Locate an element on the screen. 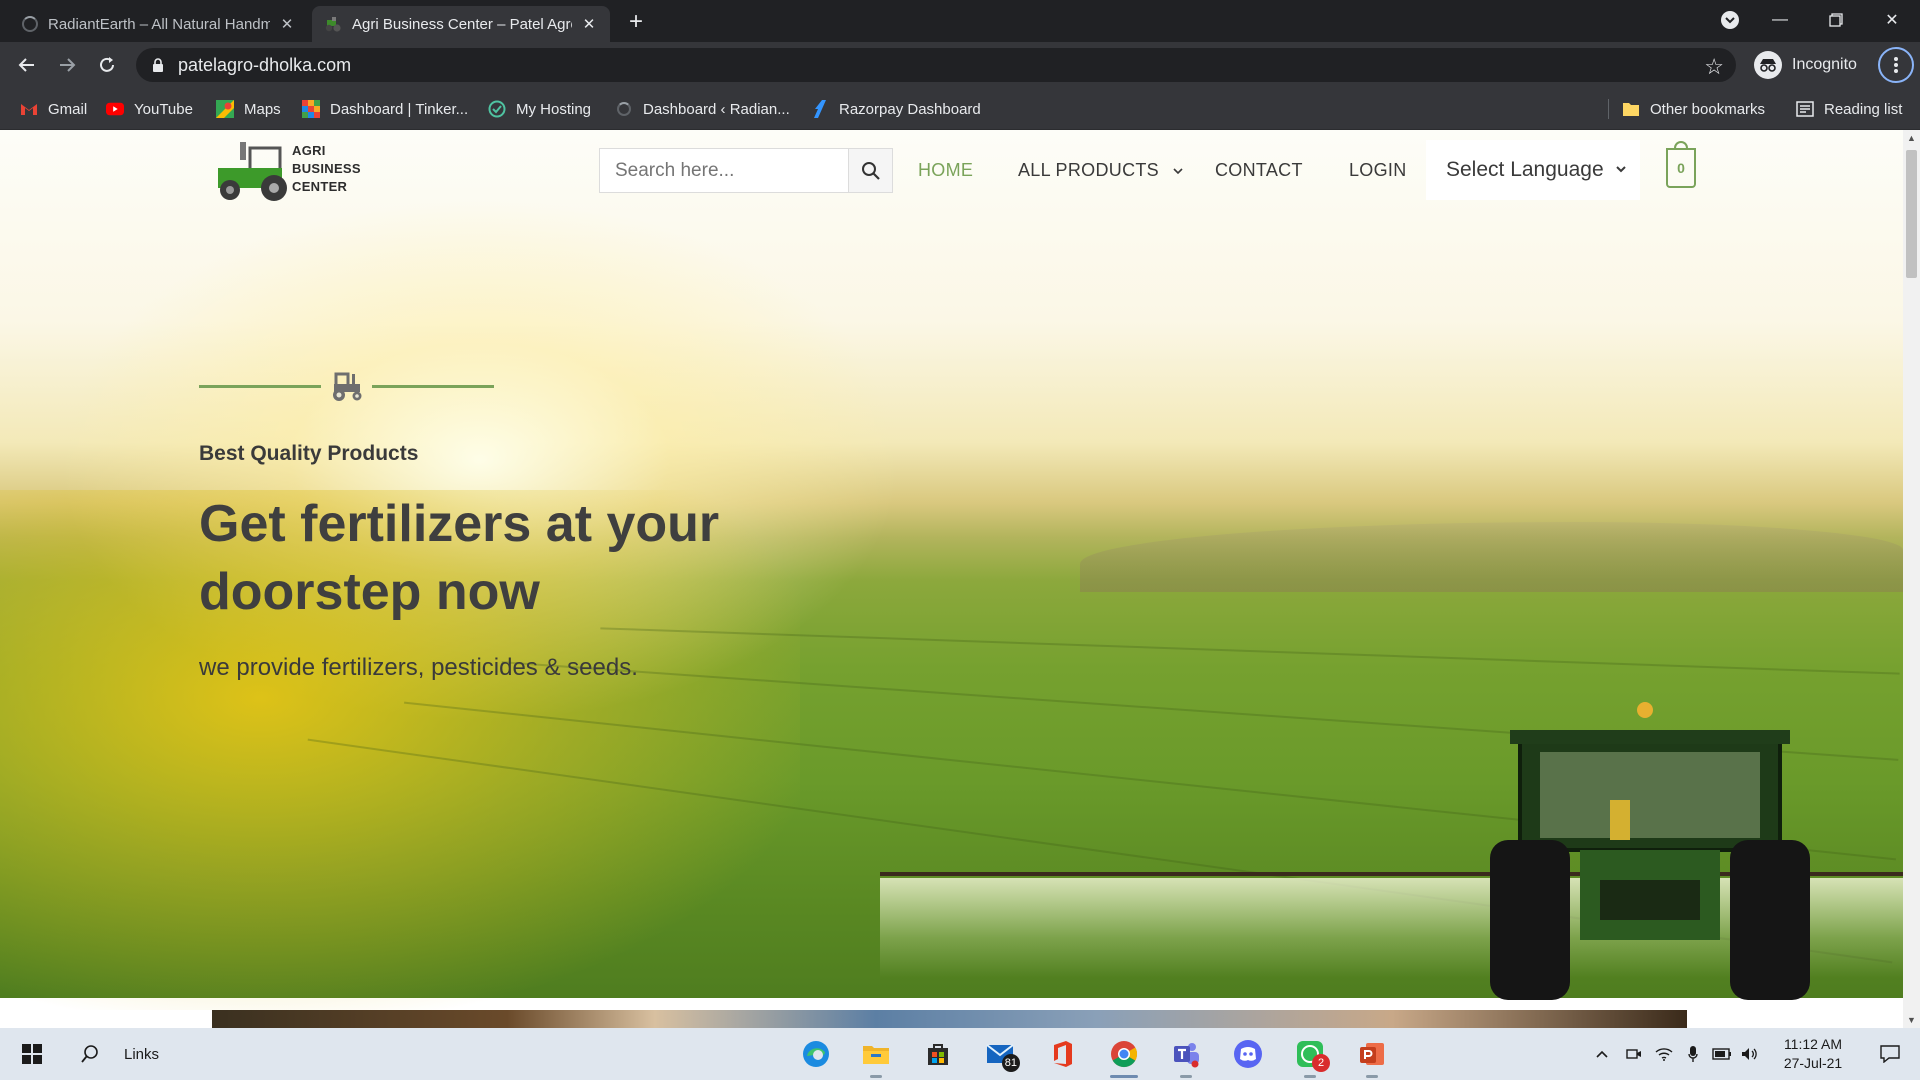 Image resolution: width=1920 pixels, height=1080 pixels. back-button is located at coordinates (27, 65).